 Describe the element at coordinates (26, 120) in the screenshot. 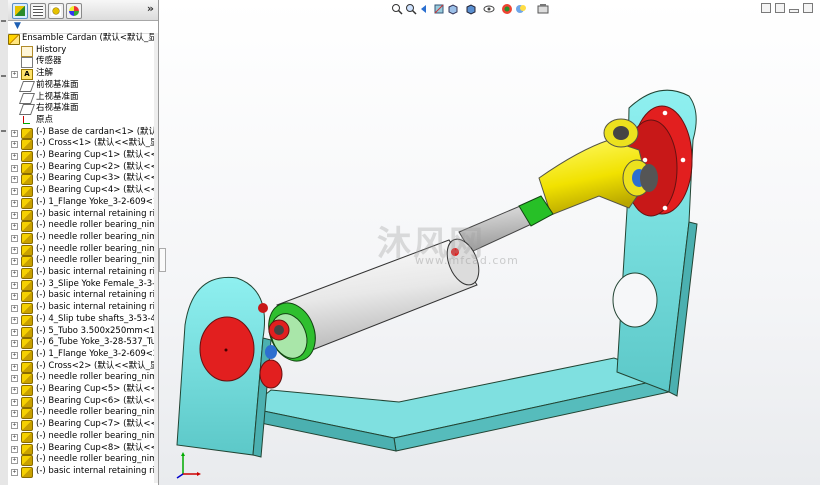

I see `origin-icon` at that location.